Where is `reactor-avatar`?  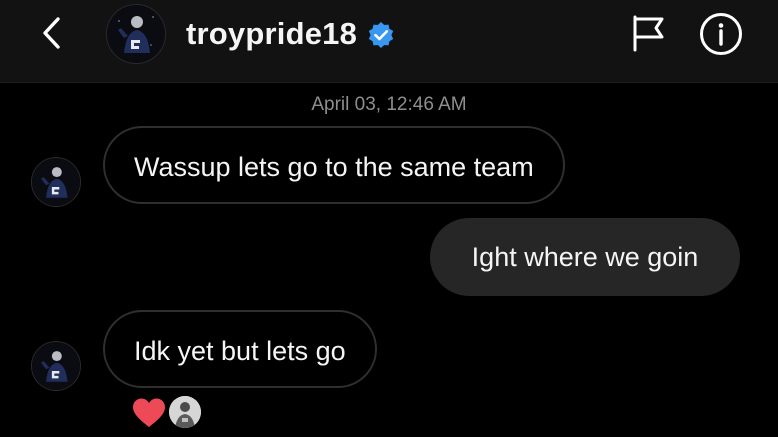 reactor-avatar is located at coordinates (185, 412).